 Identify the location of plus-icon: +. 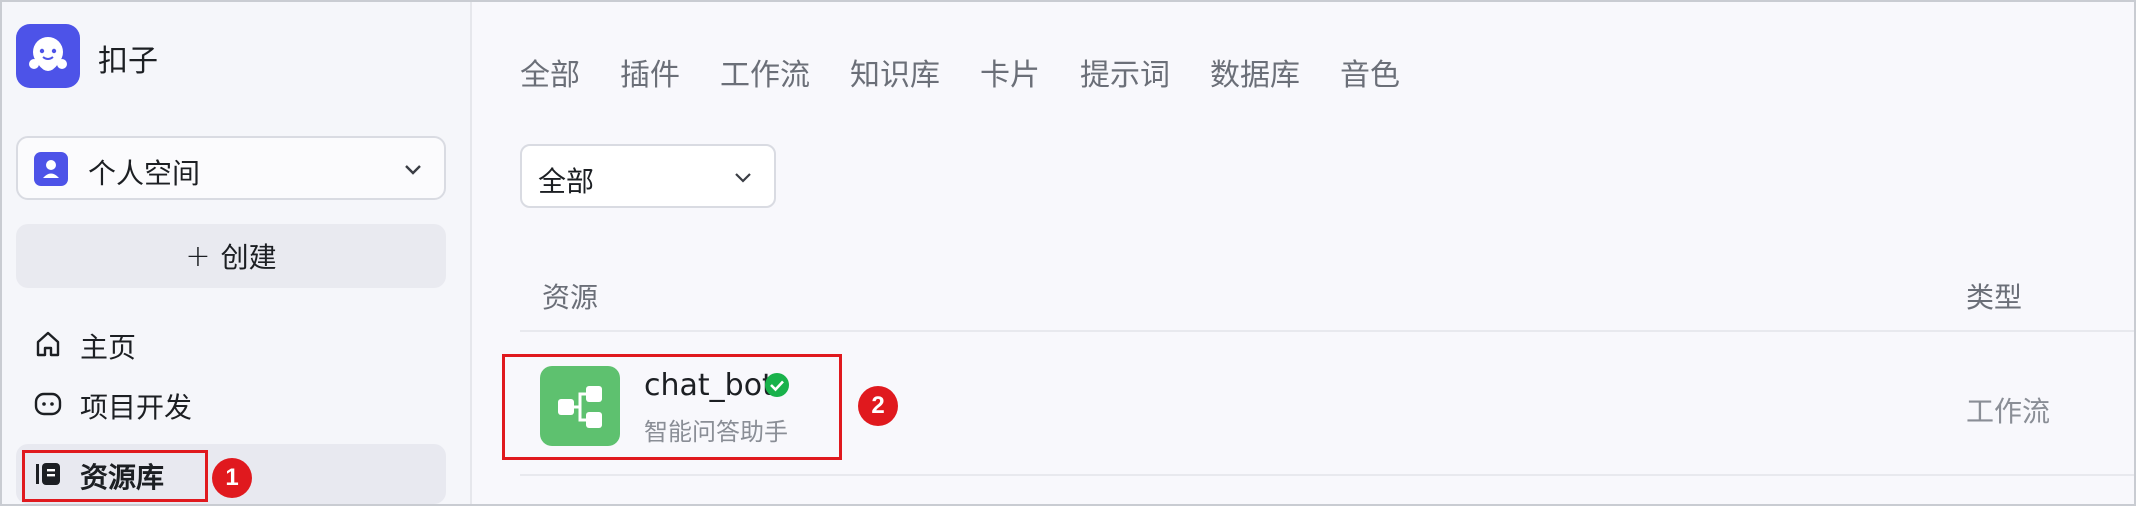
(198, 256).